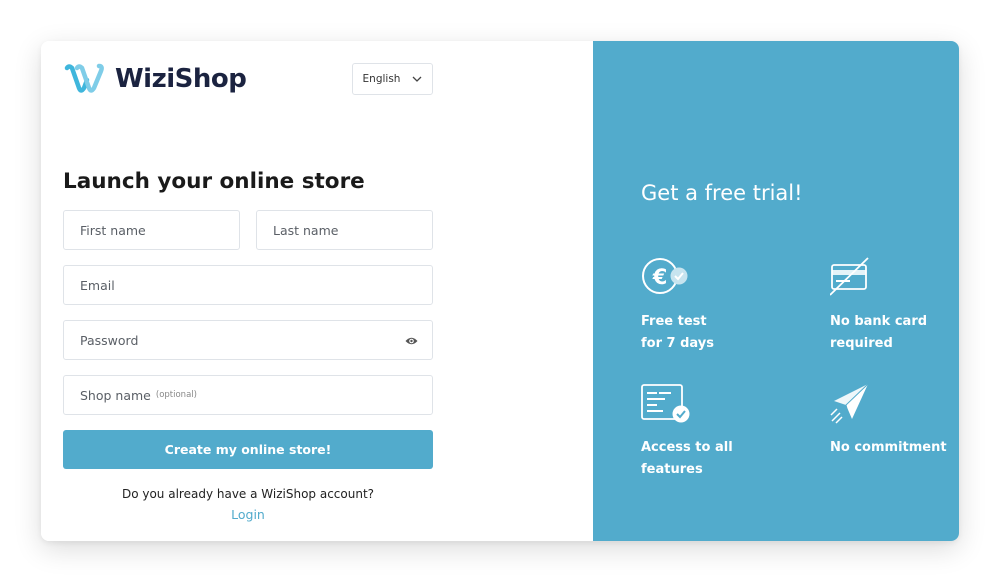 This screenshot has width=1000, height=582. I want to click on feature-label-line2: features, so click(672, 469).